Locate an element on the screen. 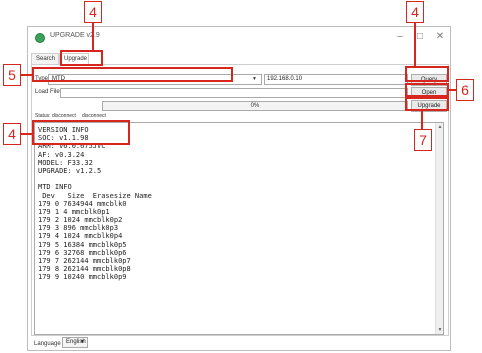  language-label: Language is located at coordinates (47, 344).